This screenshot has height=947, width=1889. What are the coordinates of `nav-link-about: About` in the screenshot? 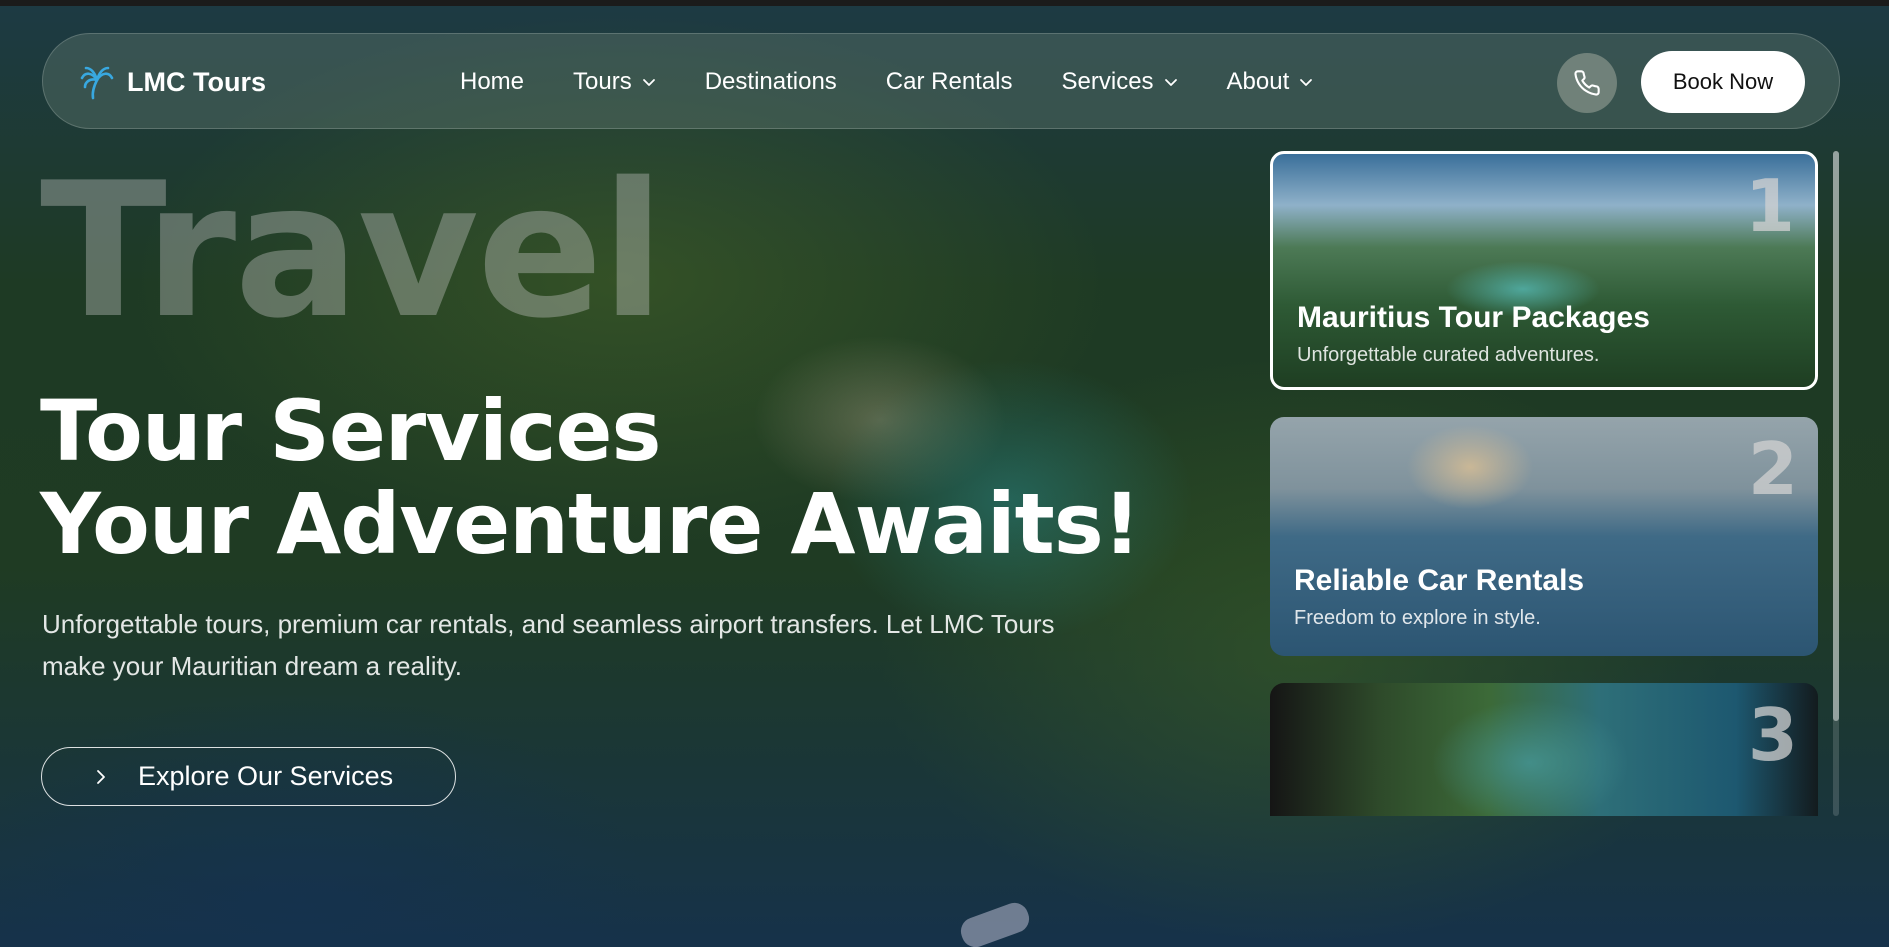 It's located at (1270, 82).